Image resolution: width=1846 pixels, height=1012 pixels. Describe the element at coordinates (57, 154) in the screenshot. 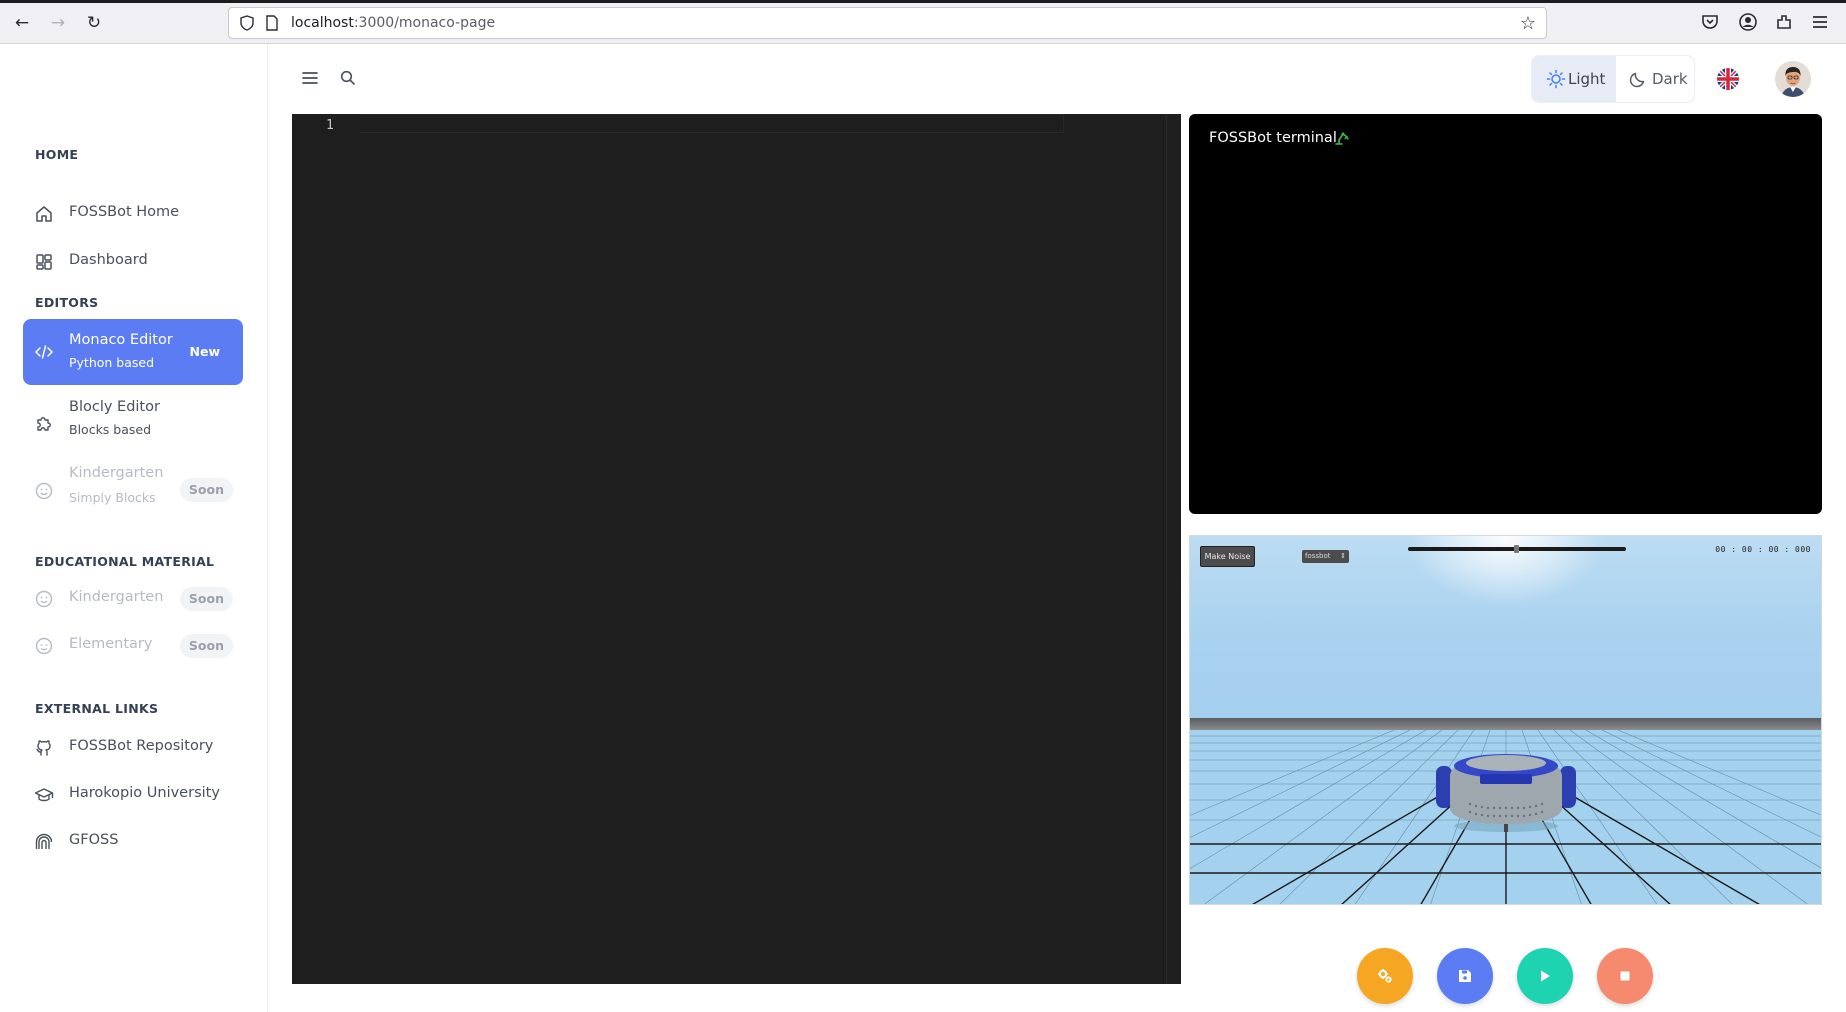

I see `section-title-home: HOME` at that location.